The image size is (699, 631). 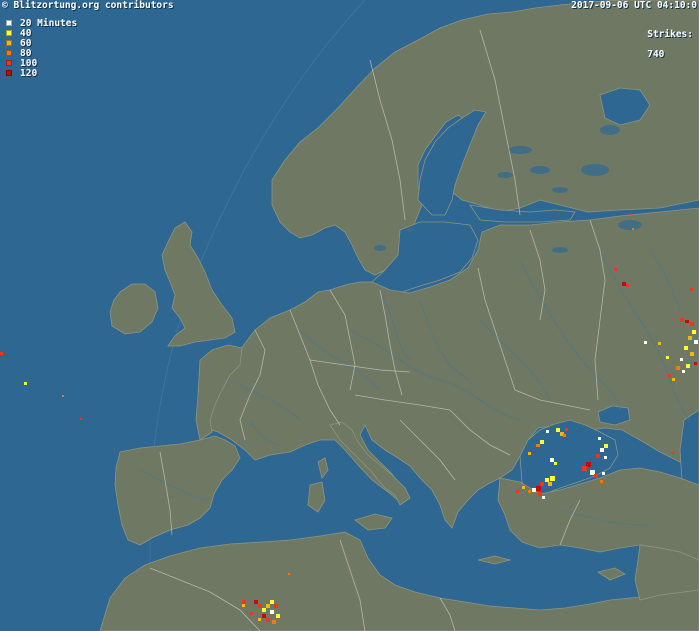 I want to click on timestamp: 2017-09-06 UTC 04:10:0, so click(x=634, y=5).